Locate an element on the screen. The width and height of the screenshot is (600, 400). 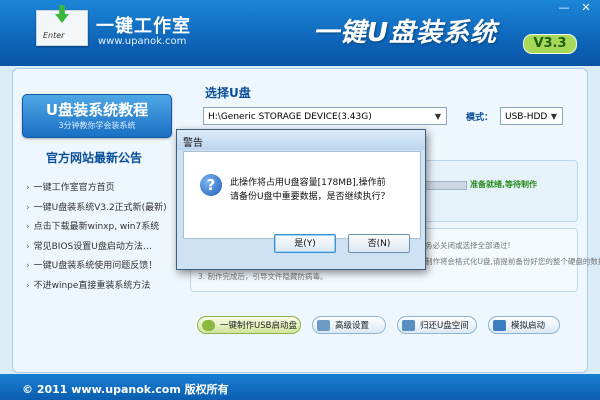
dialog-titlebar: 警告 is located at coordinates (301, 140).